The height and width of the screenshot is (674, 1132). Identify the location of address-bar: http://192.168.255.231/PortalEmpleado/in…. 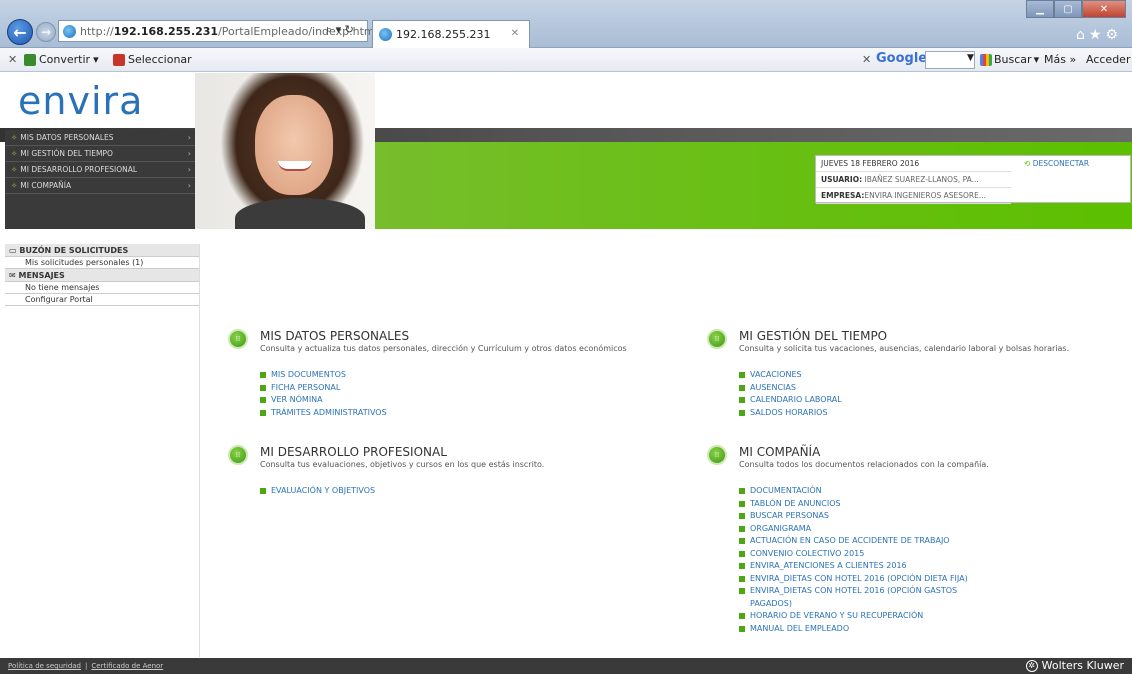
(218, 31).